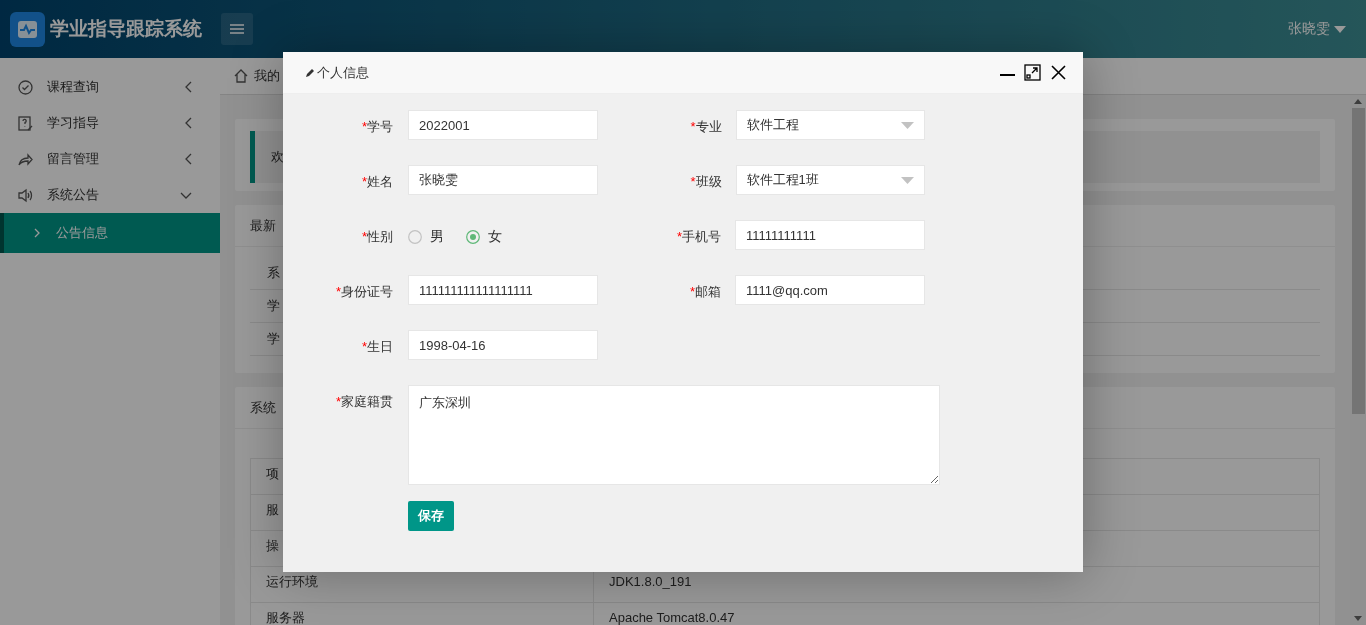 The height and width of the screenshot is (625, 1366). I want to click on logo-icon, so click(27, 29).